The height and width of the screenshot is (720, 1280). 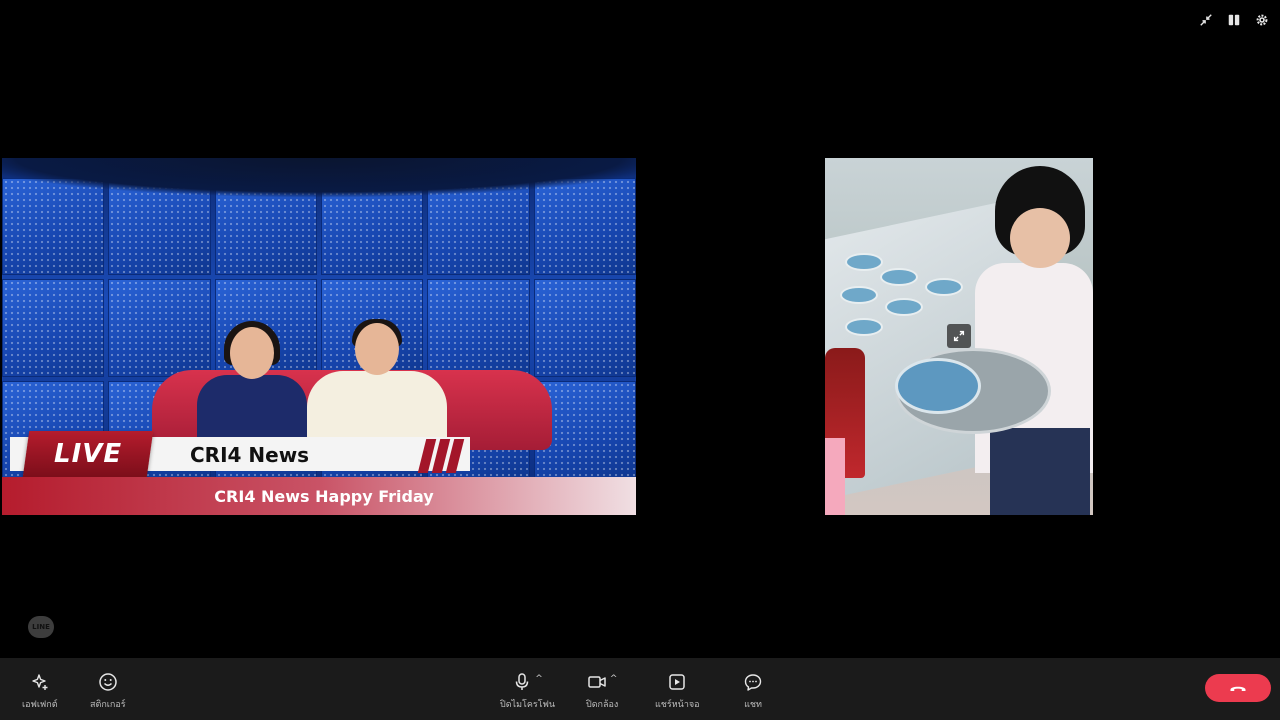 I want to click on camera-options-caret: ^, so click(x=614, y=679).